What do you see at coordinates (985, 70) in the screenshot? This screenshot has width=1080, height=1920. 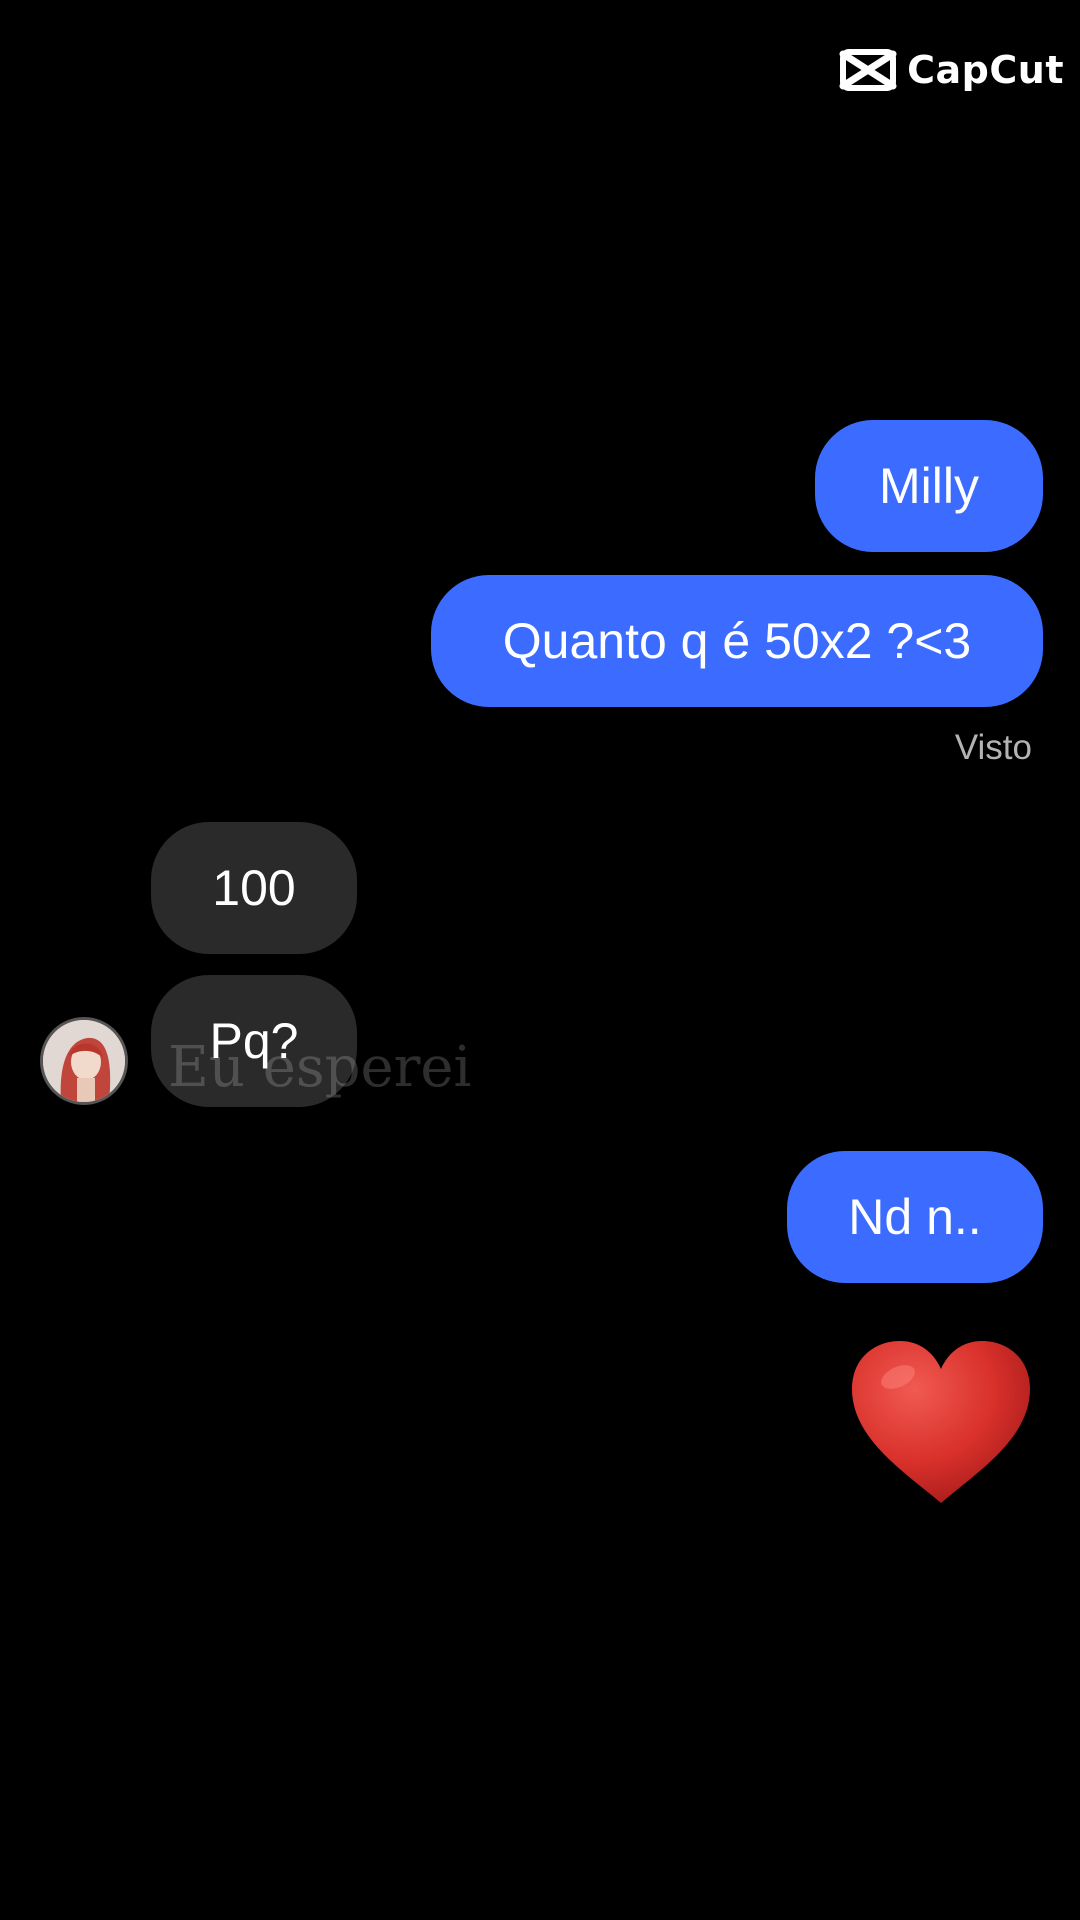 I see `capcut-label: CapCut` at bounding box center [985, 70].